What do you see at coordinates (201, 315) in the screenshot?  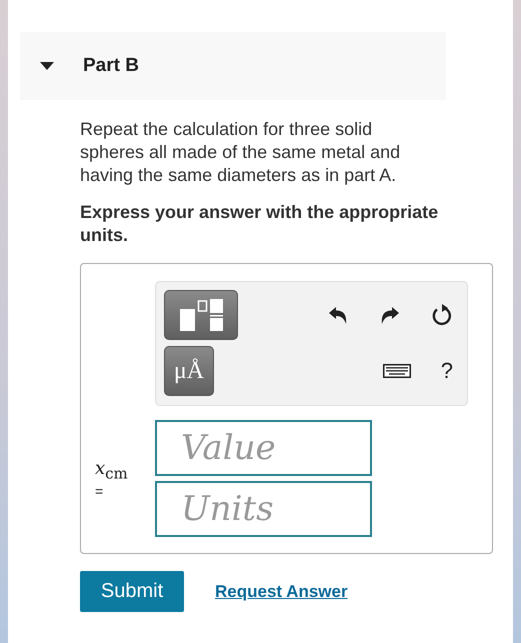 I see `fraction-template-button` at bounding box center [201, 315].